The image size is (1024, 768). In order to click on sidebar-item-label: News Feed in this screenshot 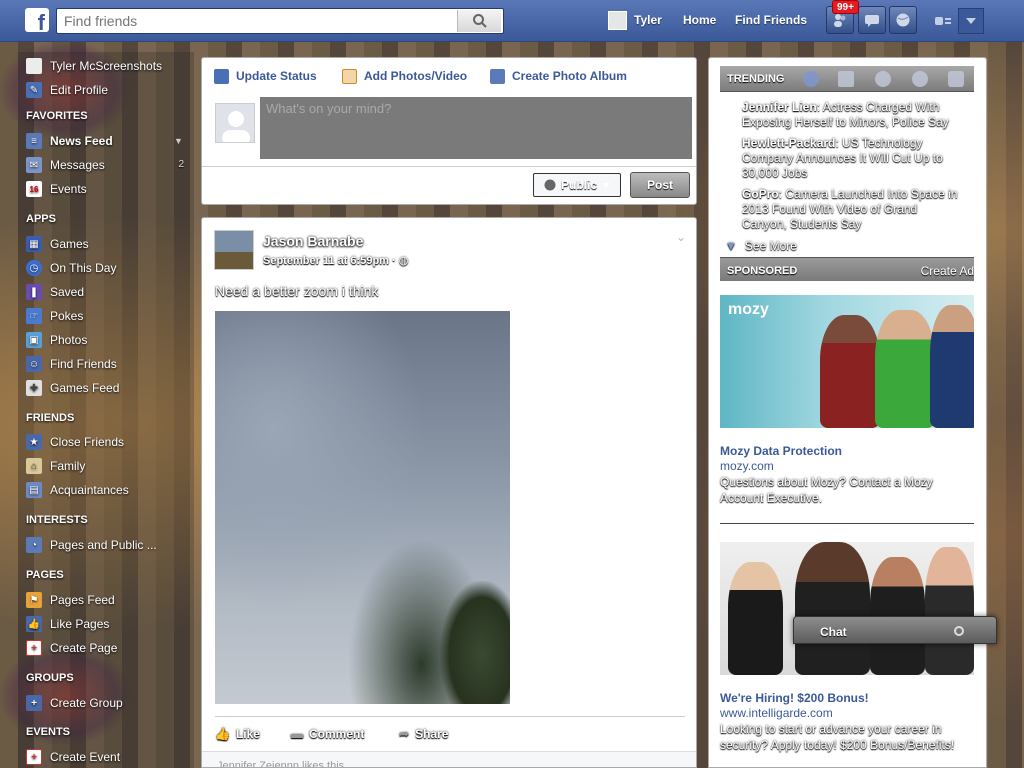, I will do `click(81, 141)`.